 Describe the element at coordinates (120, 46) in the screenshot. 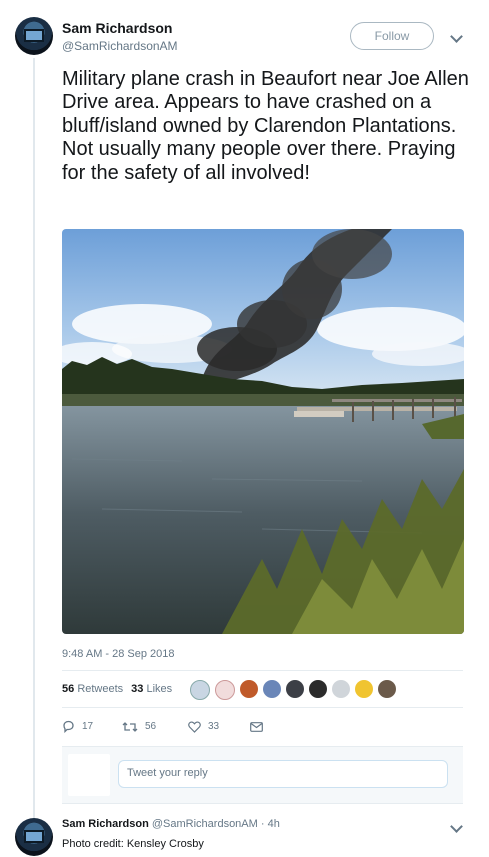

I see `author-handle: @SamRichardsonAM` at that location.